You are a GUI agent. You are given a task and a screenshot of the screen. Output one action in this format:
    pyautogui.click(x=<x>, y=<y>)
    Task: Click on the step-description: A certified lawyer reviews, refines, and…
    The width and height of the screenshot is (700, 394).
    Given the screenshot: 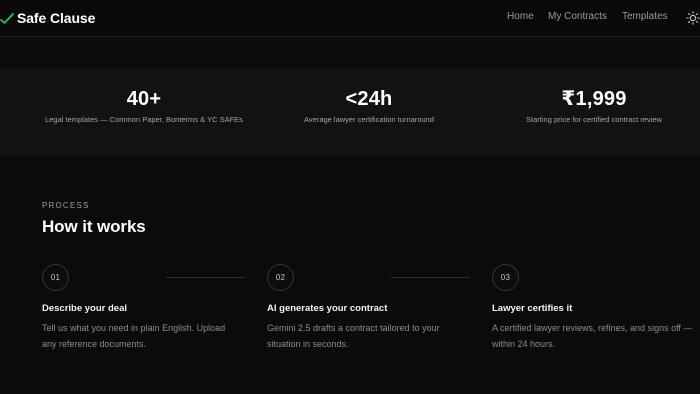 What is the action you would take?
    pyautogui.click(x=592, y=336)
    